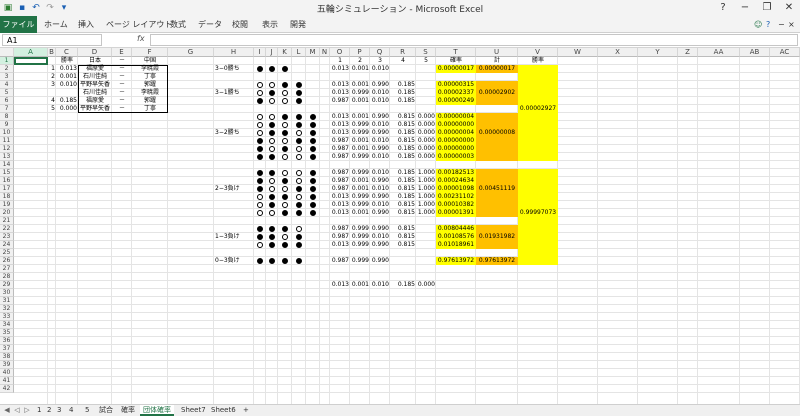 The height and width of the screenshot is (416, 800). Describe the element at coordinates (141, 38) in the screenshot. I see `fx-icon: fx` at that location.